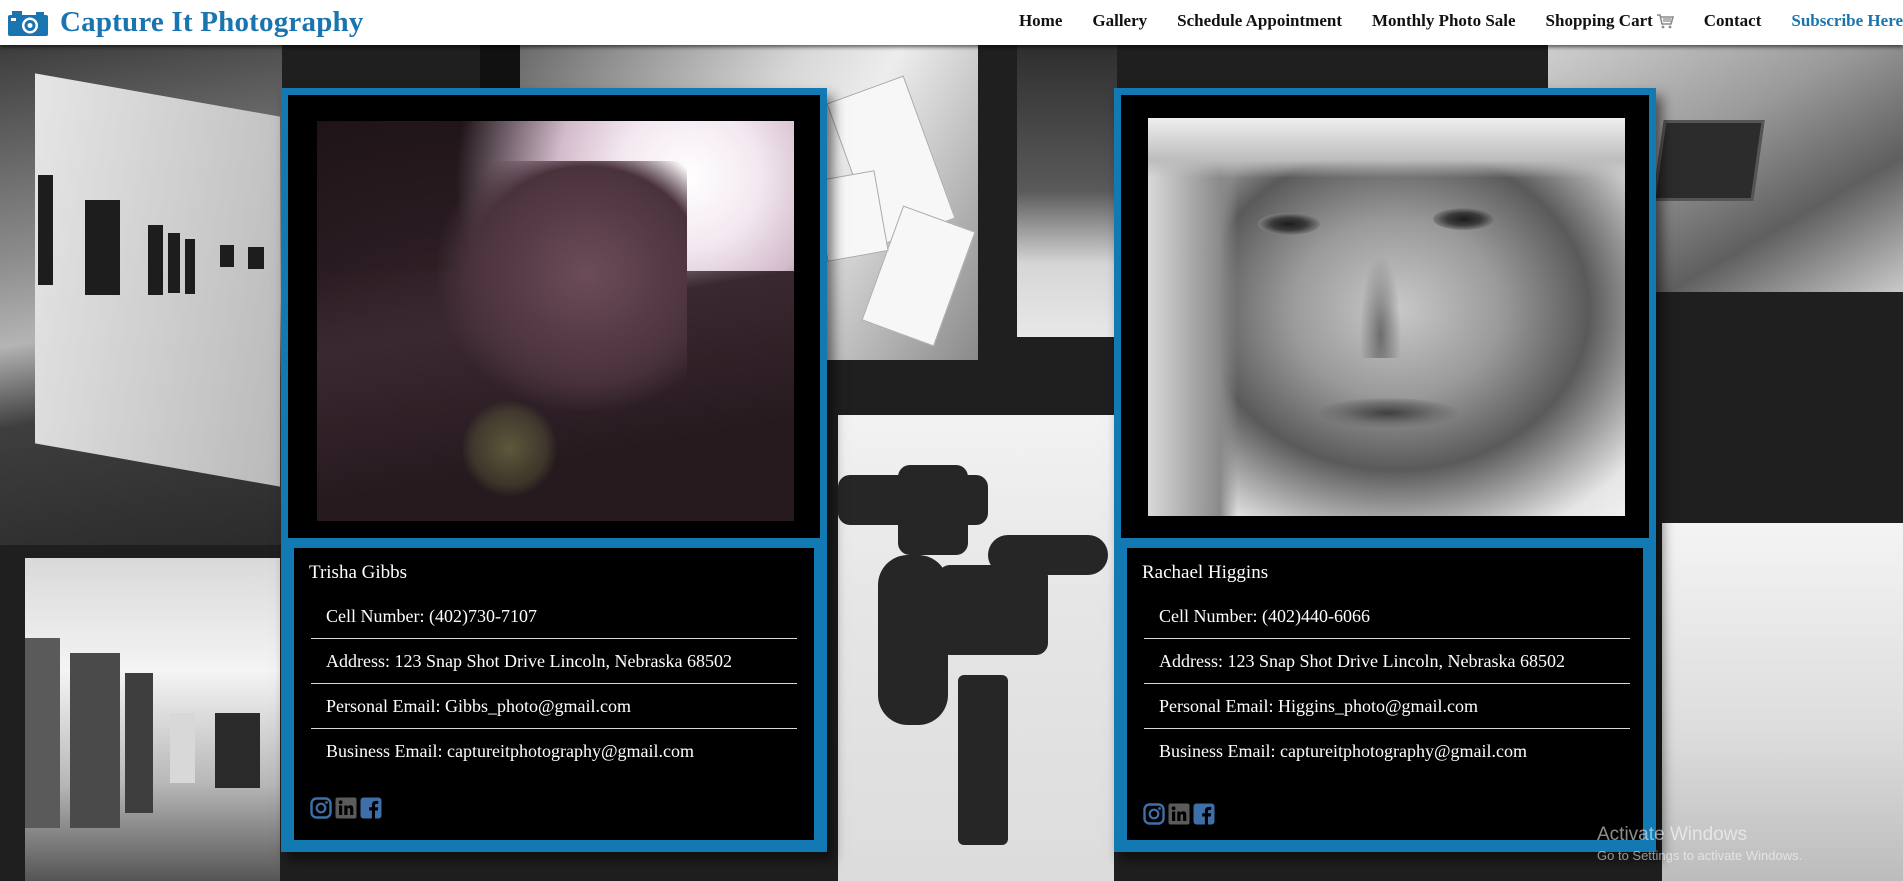  Describe the element at coordinates (1847, 21) in the screenshot. I see `nav-subscribe: Subscribe Here` at that location.